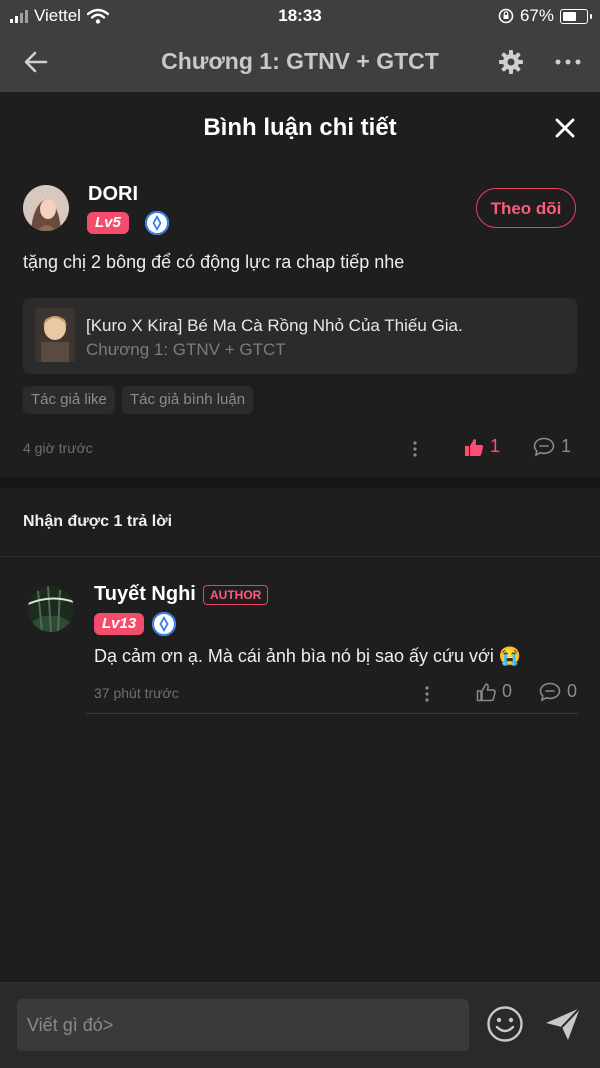 The width and height of the screenshot is (600, 1068). Describe the element at coordinates (188, 400) in the screenshot. I see `tag-author-commented: Tác giả bình luận` at that location.